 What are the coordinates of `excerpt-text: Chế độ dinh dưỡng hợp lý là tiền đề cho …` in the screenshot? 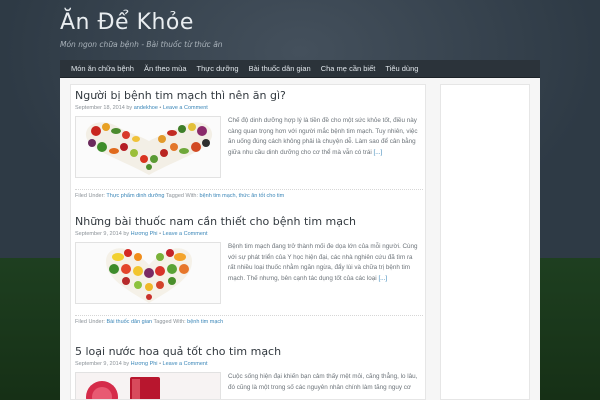 It's located at (323, 136).